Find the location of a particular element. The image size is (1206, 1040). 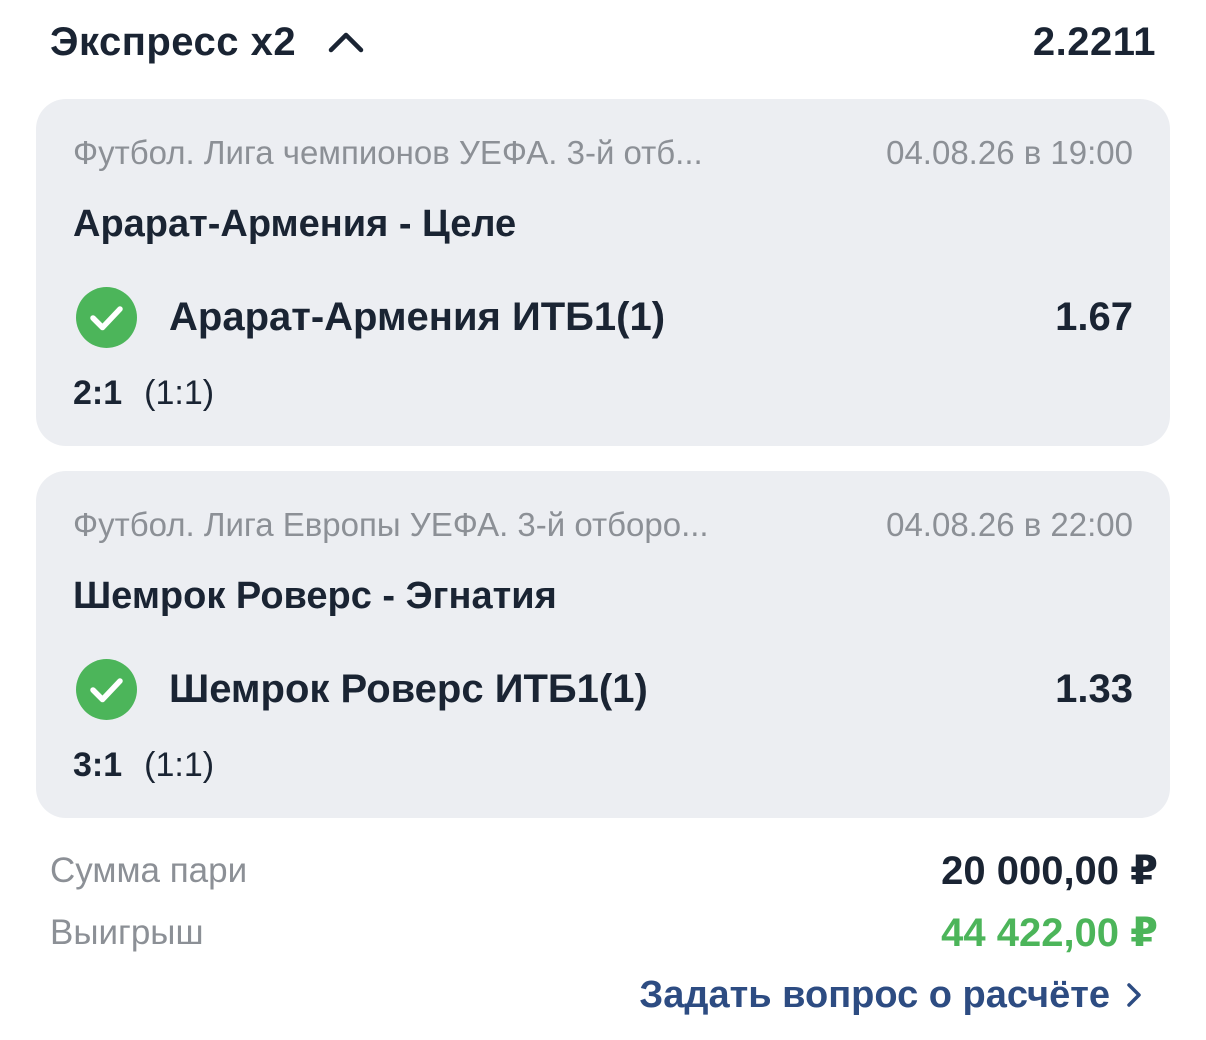

stake-value: 20 000,00 ₽ is located at coordinates (1049, 871).